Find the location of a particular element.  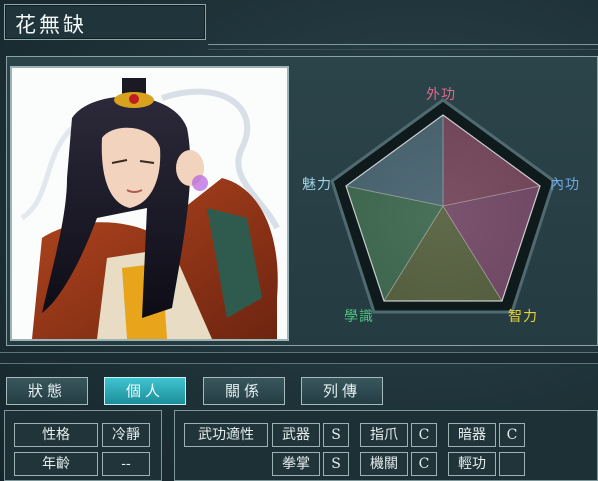

character-name: 花無缺 is located at coordinates (51, 25).